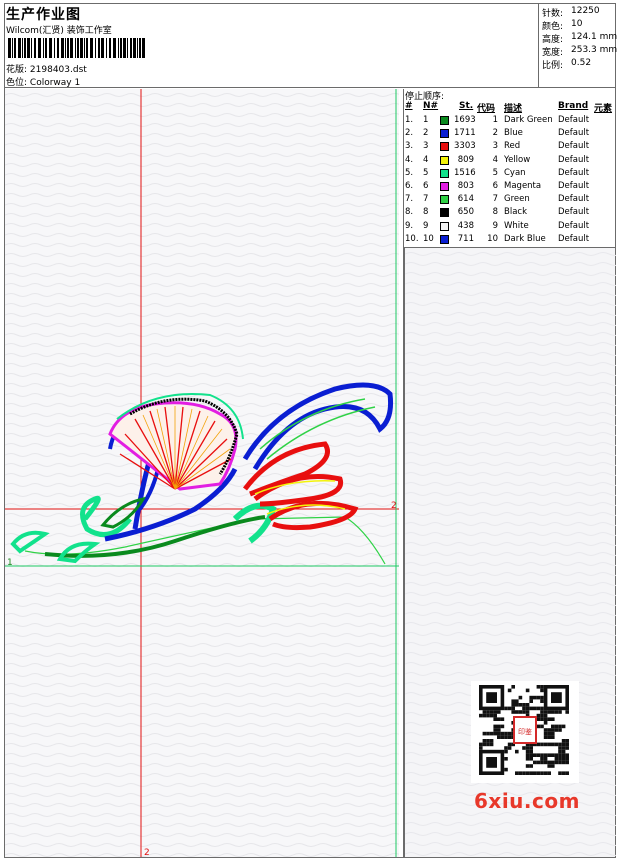 This screenshot has height=861, width=620. What do you see at coordinates (465, 212) in the screenshot?
I see `cell-stitches: 650` at bounding box center [465, 212].